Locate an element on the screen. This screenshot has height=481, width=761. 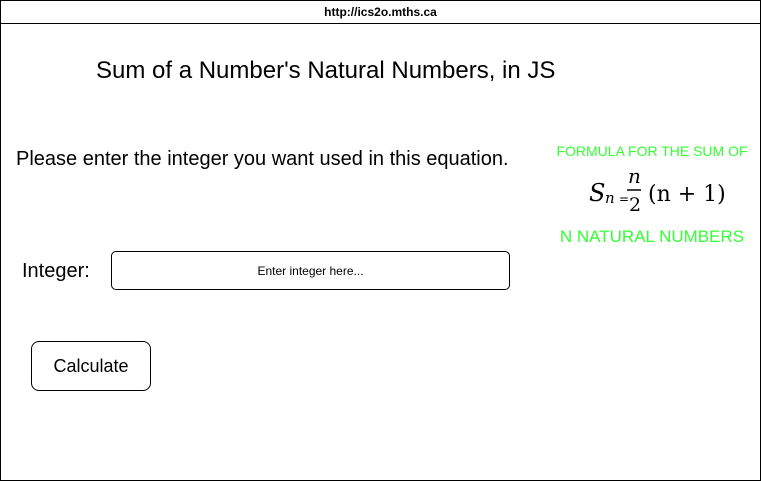
formula-numerator: n is located at coordinates (634, 176).